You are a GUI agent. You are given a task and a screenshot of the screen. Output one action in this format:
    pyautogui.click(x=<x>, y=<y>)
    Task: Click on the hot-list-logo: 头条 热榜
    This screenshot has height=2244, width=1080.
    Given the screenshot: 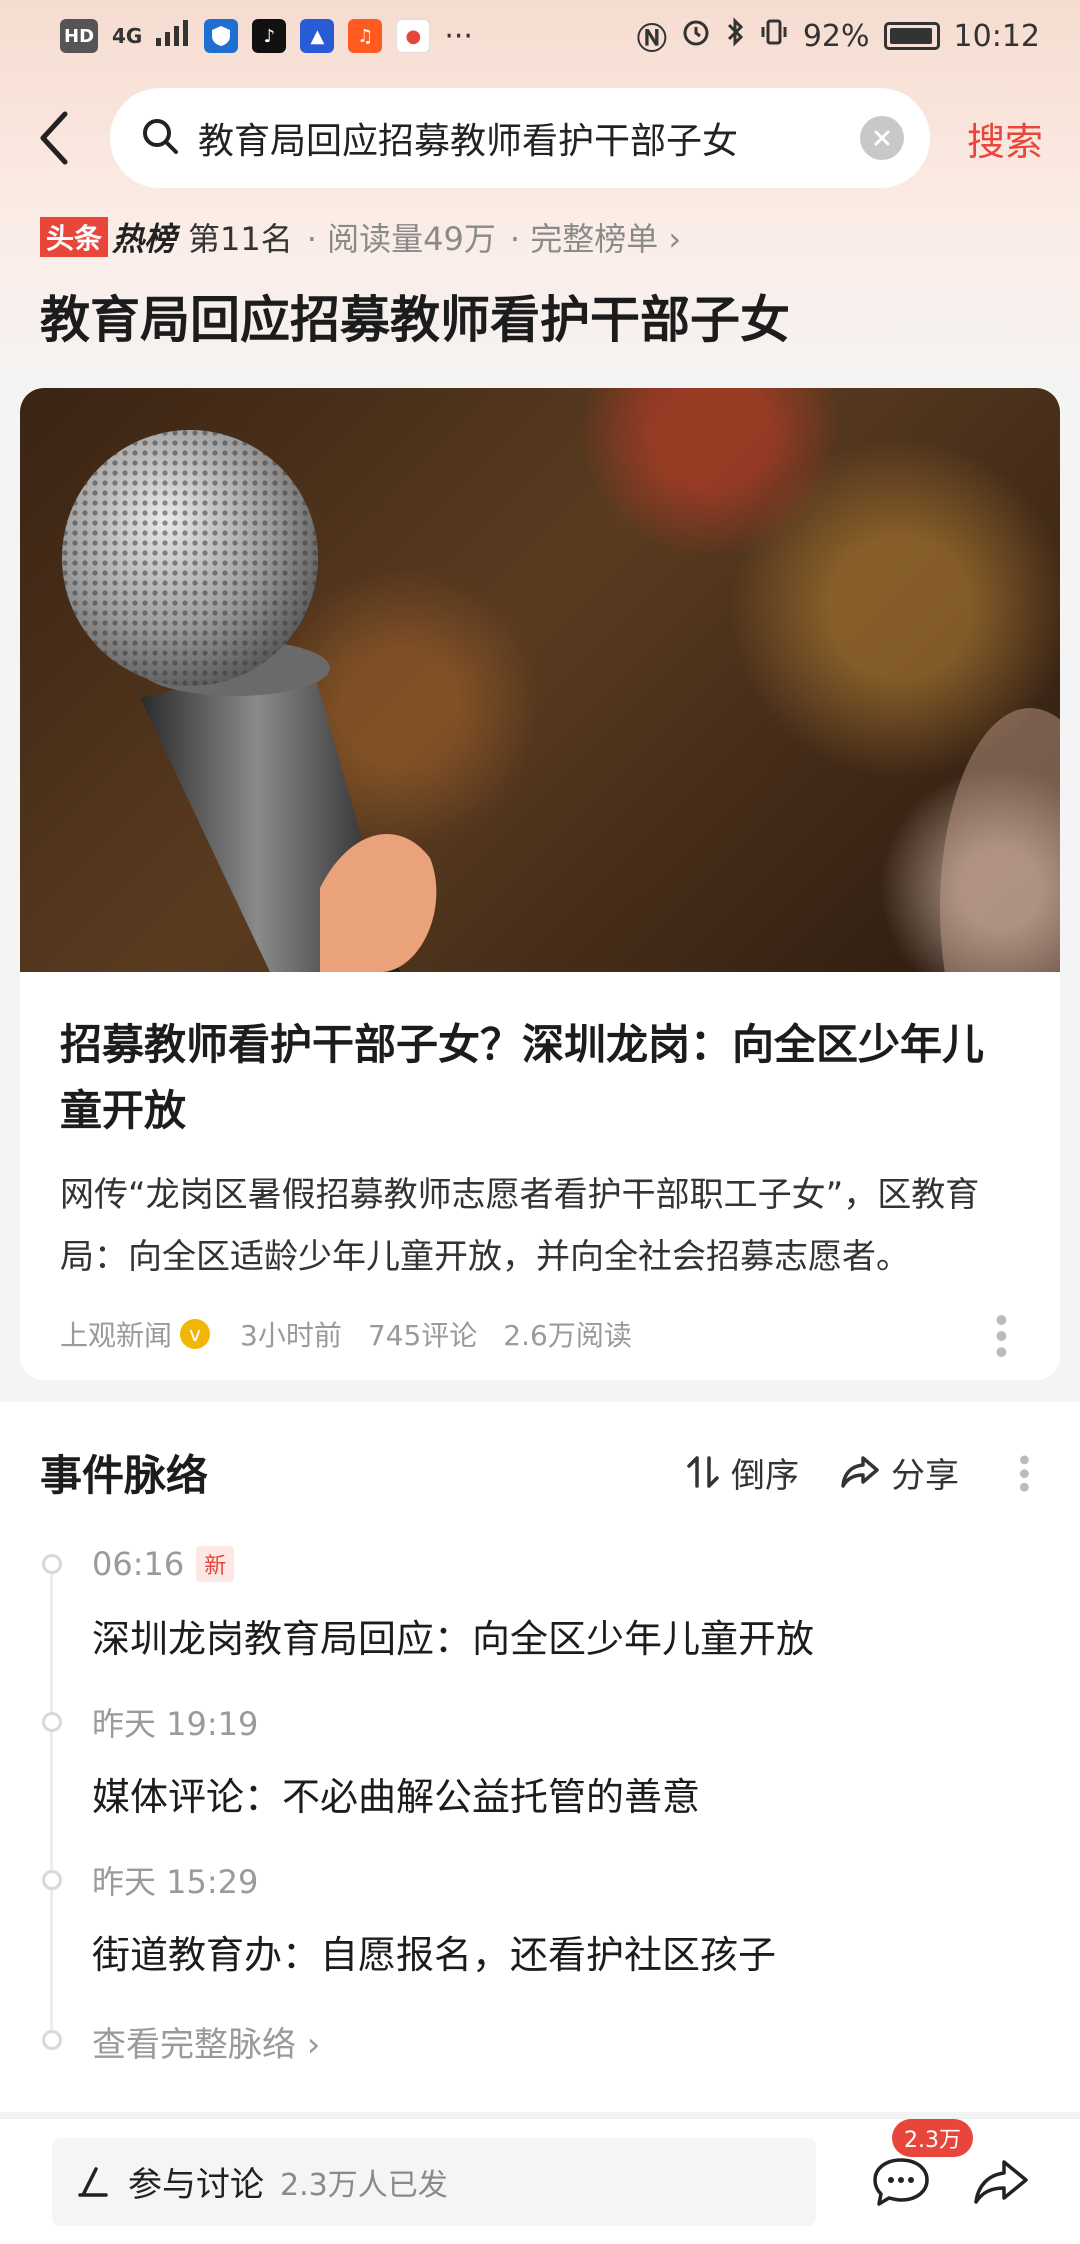 What is the action you would take?
    pyautogui.click(x=108, y=237)
    